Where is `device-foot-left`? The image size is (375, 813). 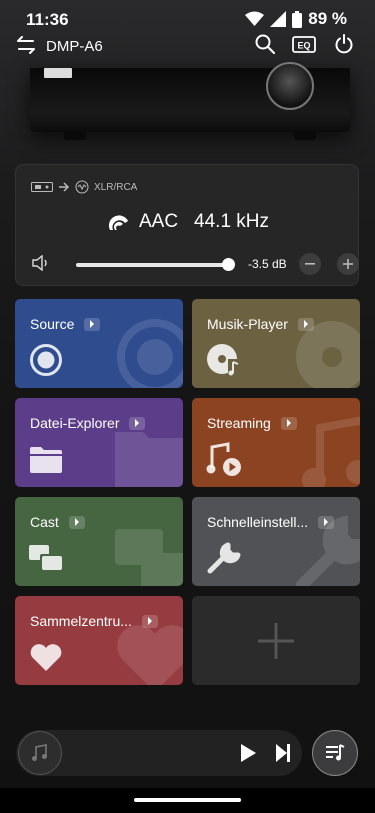
device-foot-left is located at coordinates (75, 136).